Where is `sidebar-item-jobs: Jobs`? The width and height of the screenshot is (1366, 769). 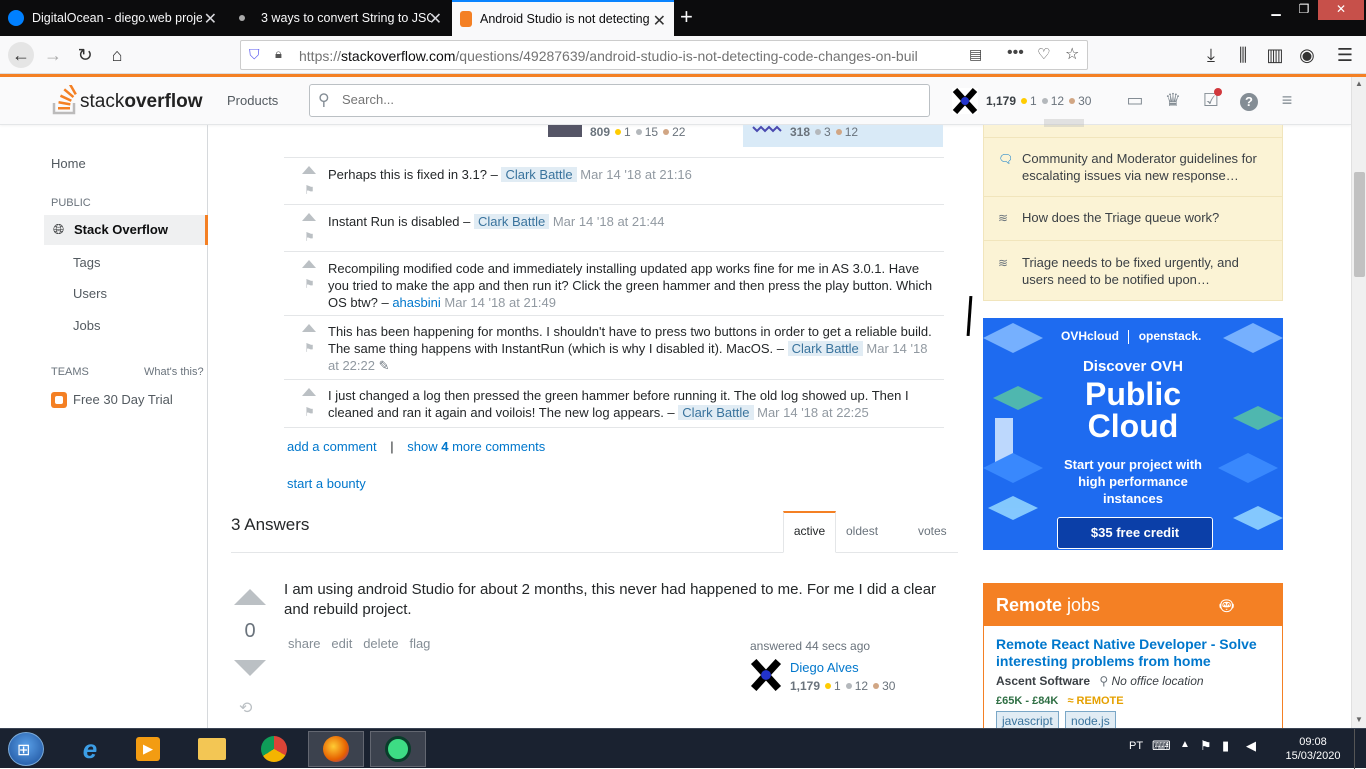
sidebar-item-jobs: Jobs is located at coordinates (86, 325).